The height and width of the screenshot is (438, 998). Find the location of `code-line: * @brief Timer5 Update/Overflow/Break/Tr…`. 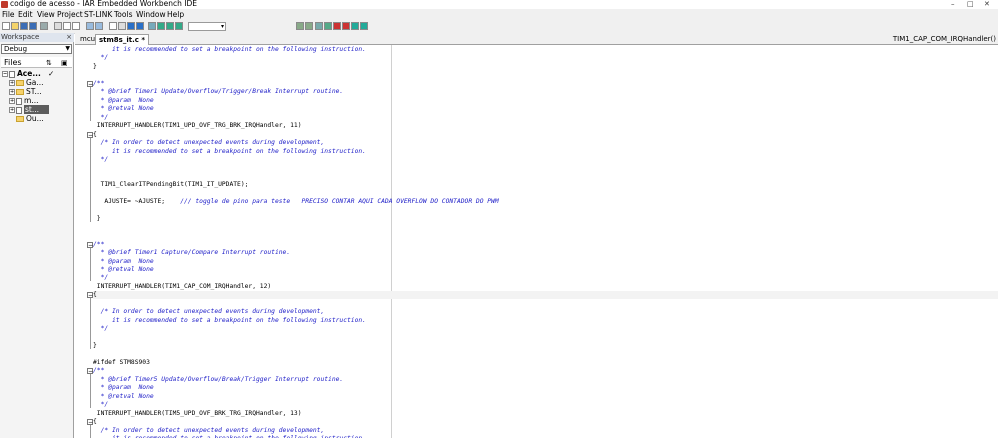

code-line: * @brief Timer5 Update/Overflow/Break/Tr… is located at coordinates (218, 380).